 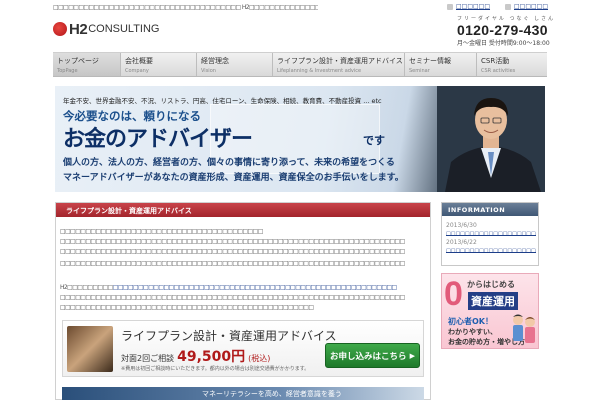 I want to click on paragraph-prefix: H2□□□□□□□□□, so click(x=86, y=287).